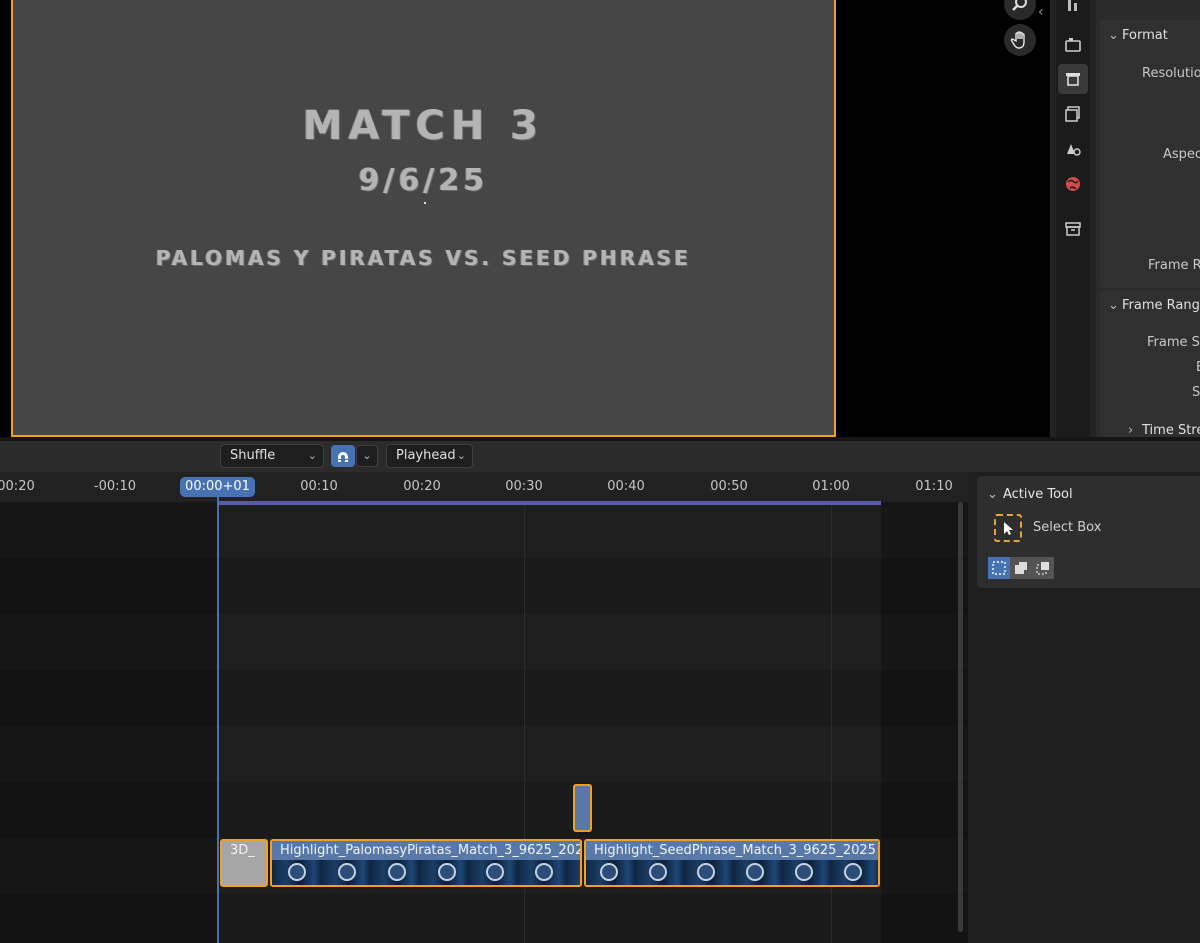  Describe the element at coordinates (582, 808) in the screenshot. I see `small-strip` at that location.